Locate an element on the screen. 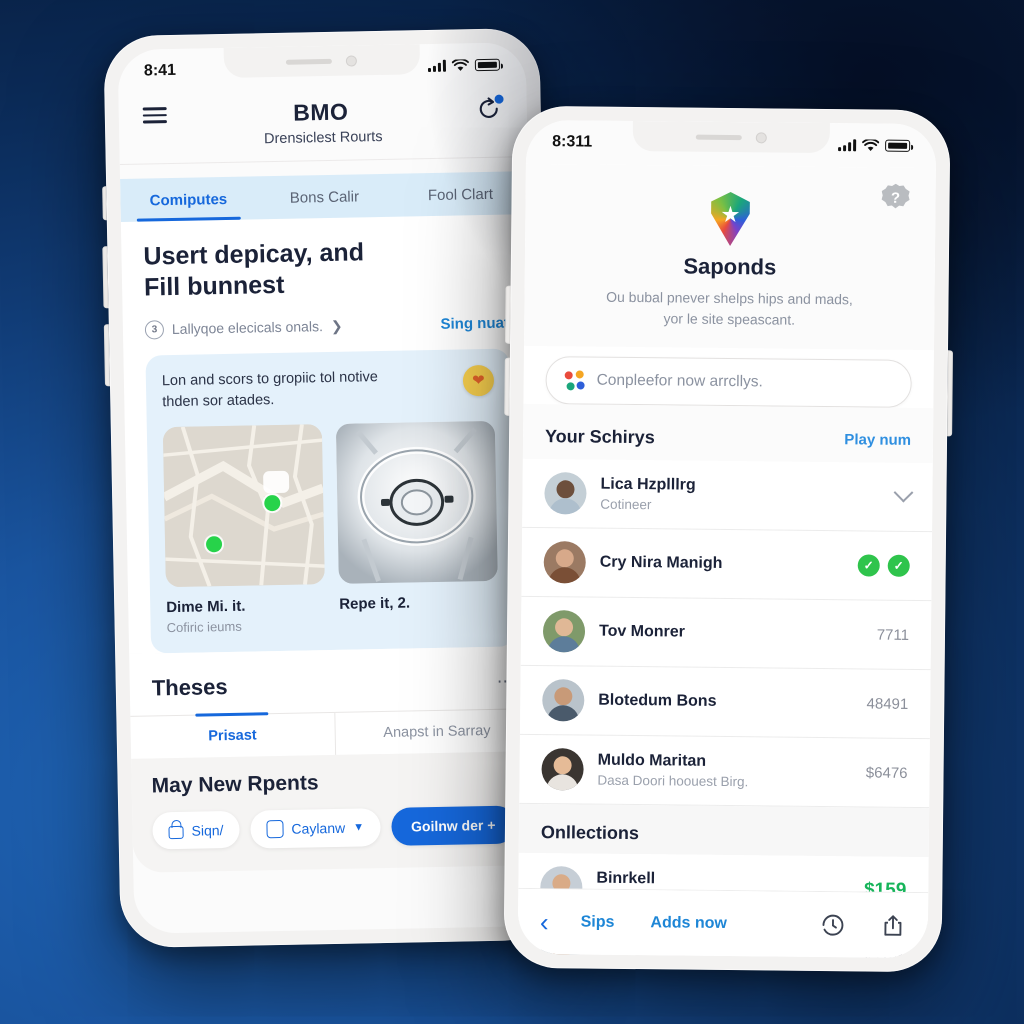 The image size is (1024, 1024). meta-info-link: 3 Lallyqoe elecicals onals. ❯ is located at coordinates (243, 328).